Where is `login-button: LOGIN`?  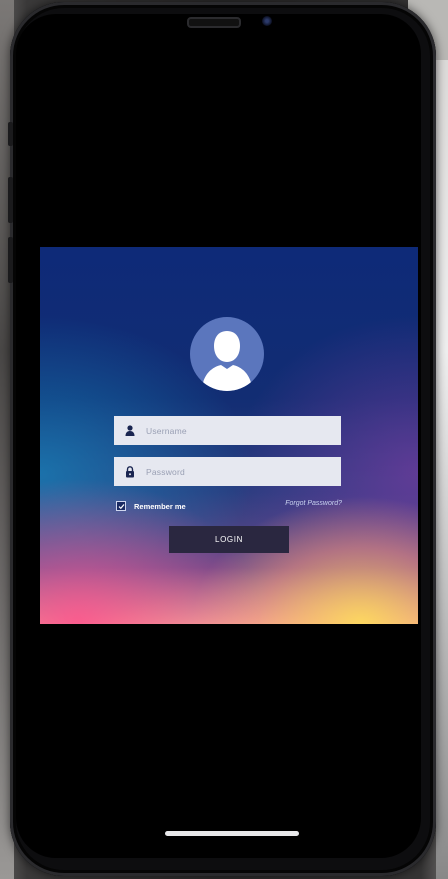 login-button: LOGIN is located at coordinates (229, 539).